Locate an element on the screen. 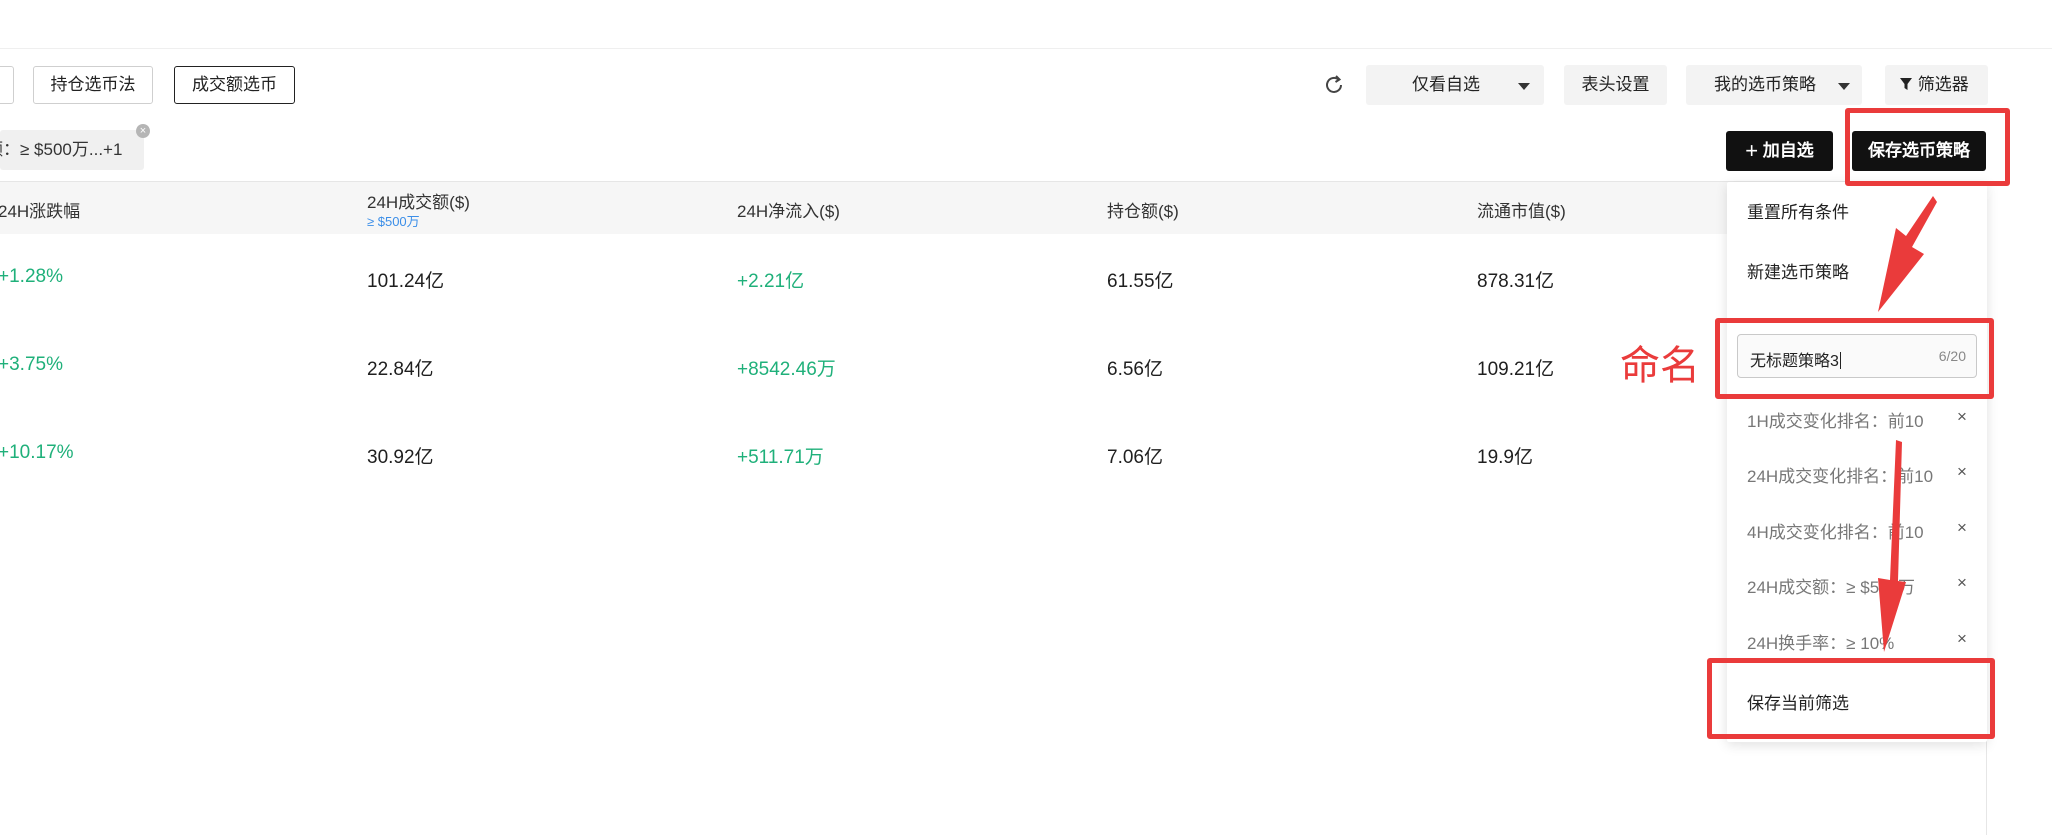 This screenshot has height=835, width=2052. annotation-arrows is located at coordinates (1907, 424).